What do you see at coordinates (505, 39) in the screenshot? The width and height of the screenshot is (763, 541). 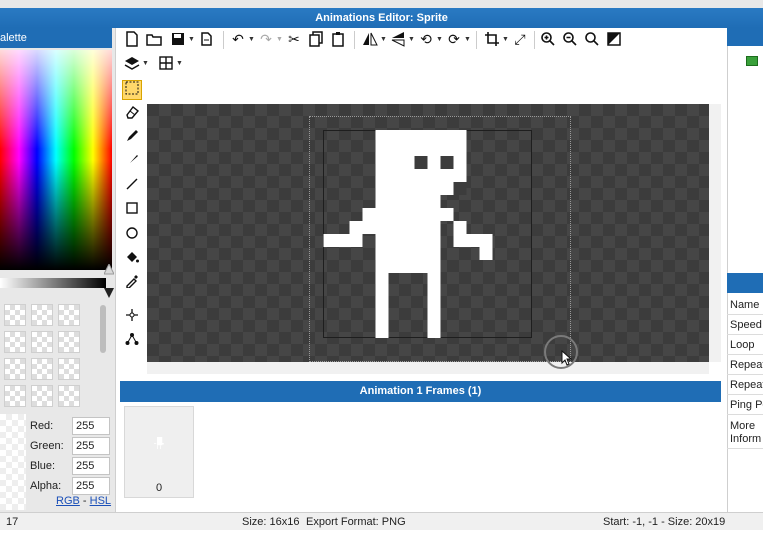 I see `crop-dropdown-icon: ▼` at bounding box center [505, 39].